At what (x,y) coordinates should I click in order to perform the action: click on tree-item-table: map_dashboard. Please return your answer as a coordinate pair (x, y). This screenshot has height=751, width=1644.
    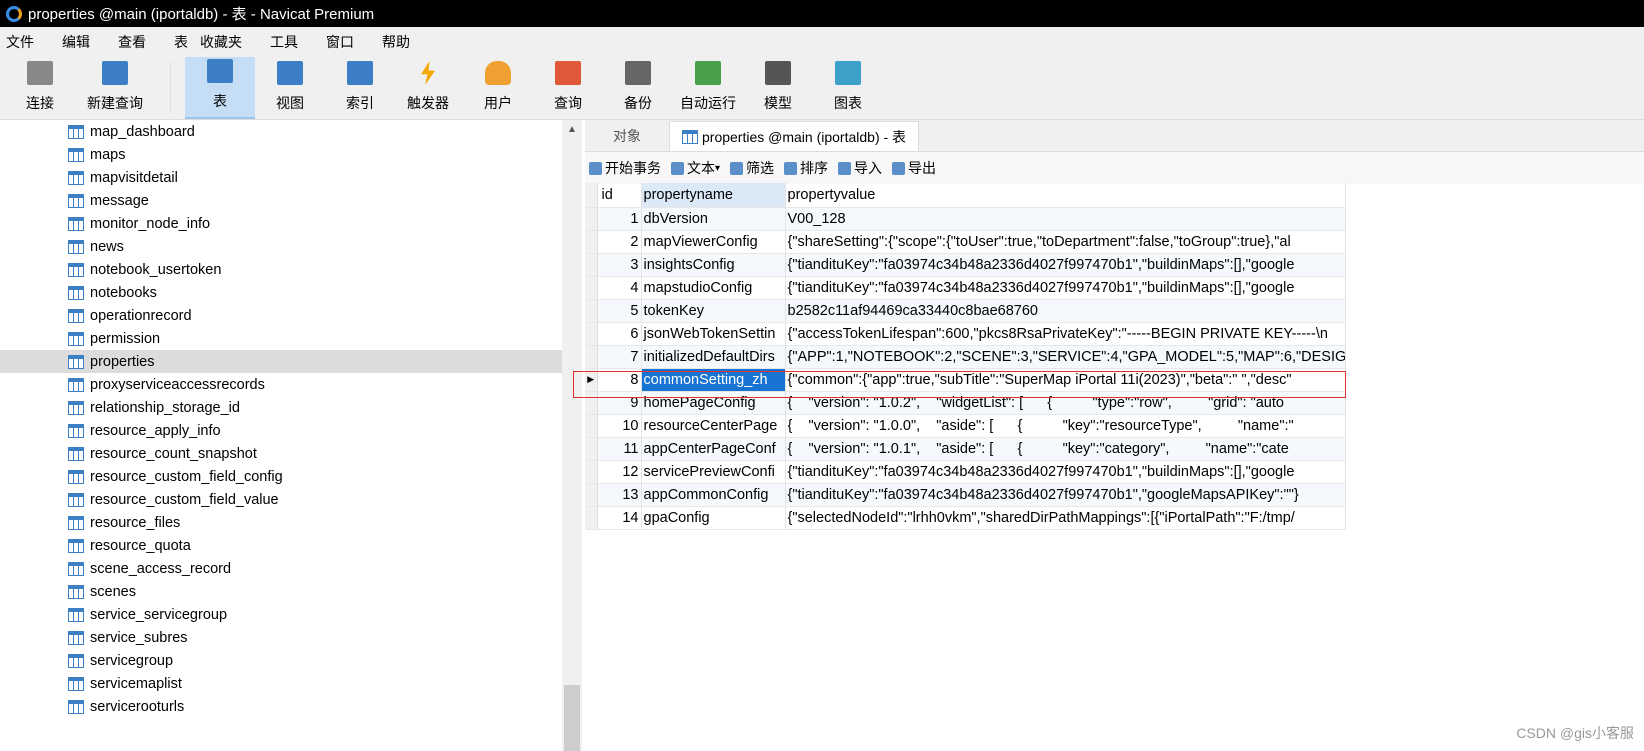
    Looking at the image, I should click on (281, 131).